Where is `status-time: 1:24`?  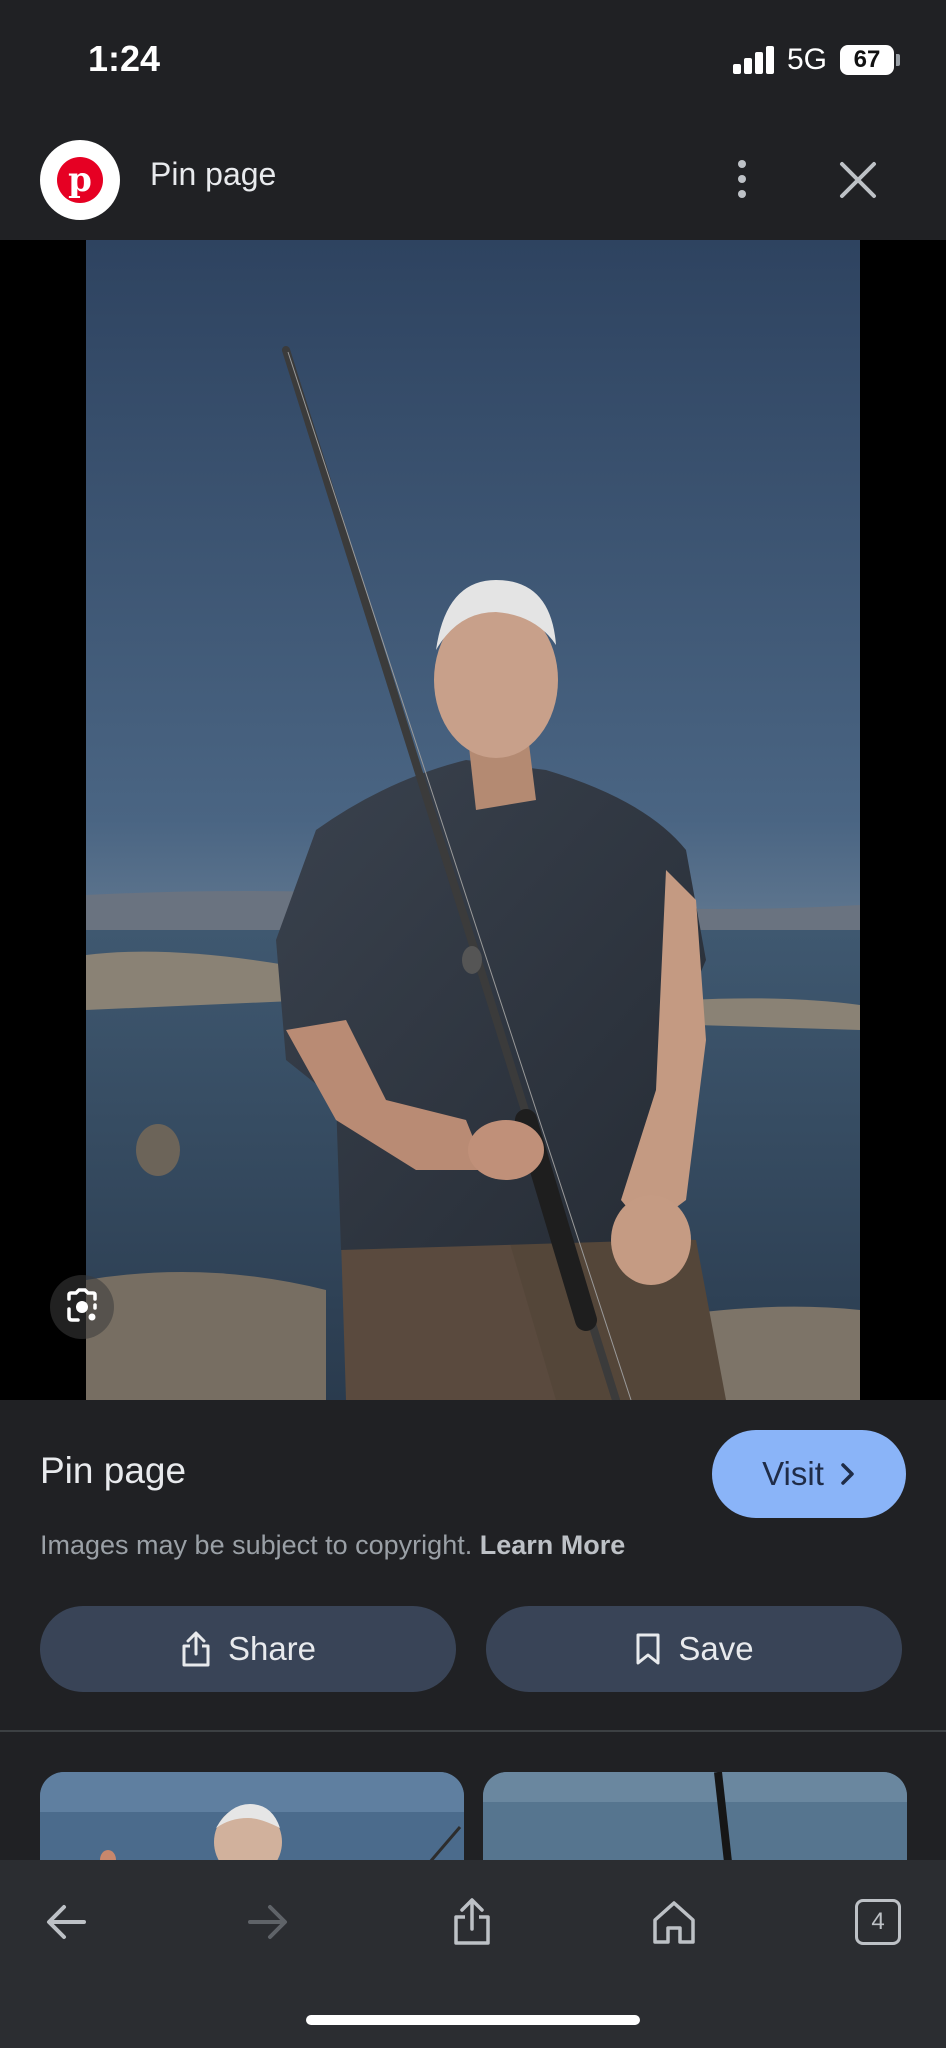
status-time: 1:24 is located at coordinates (124, 58).